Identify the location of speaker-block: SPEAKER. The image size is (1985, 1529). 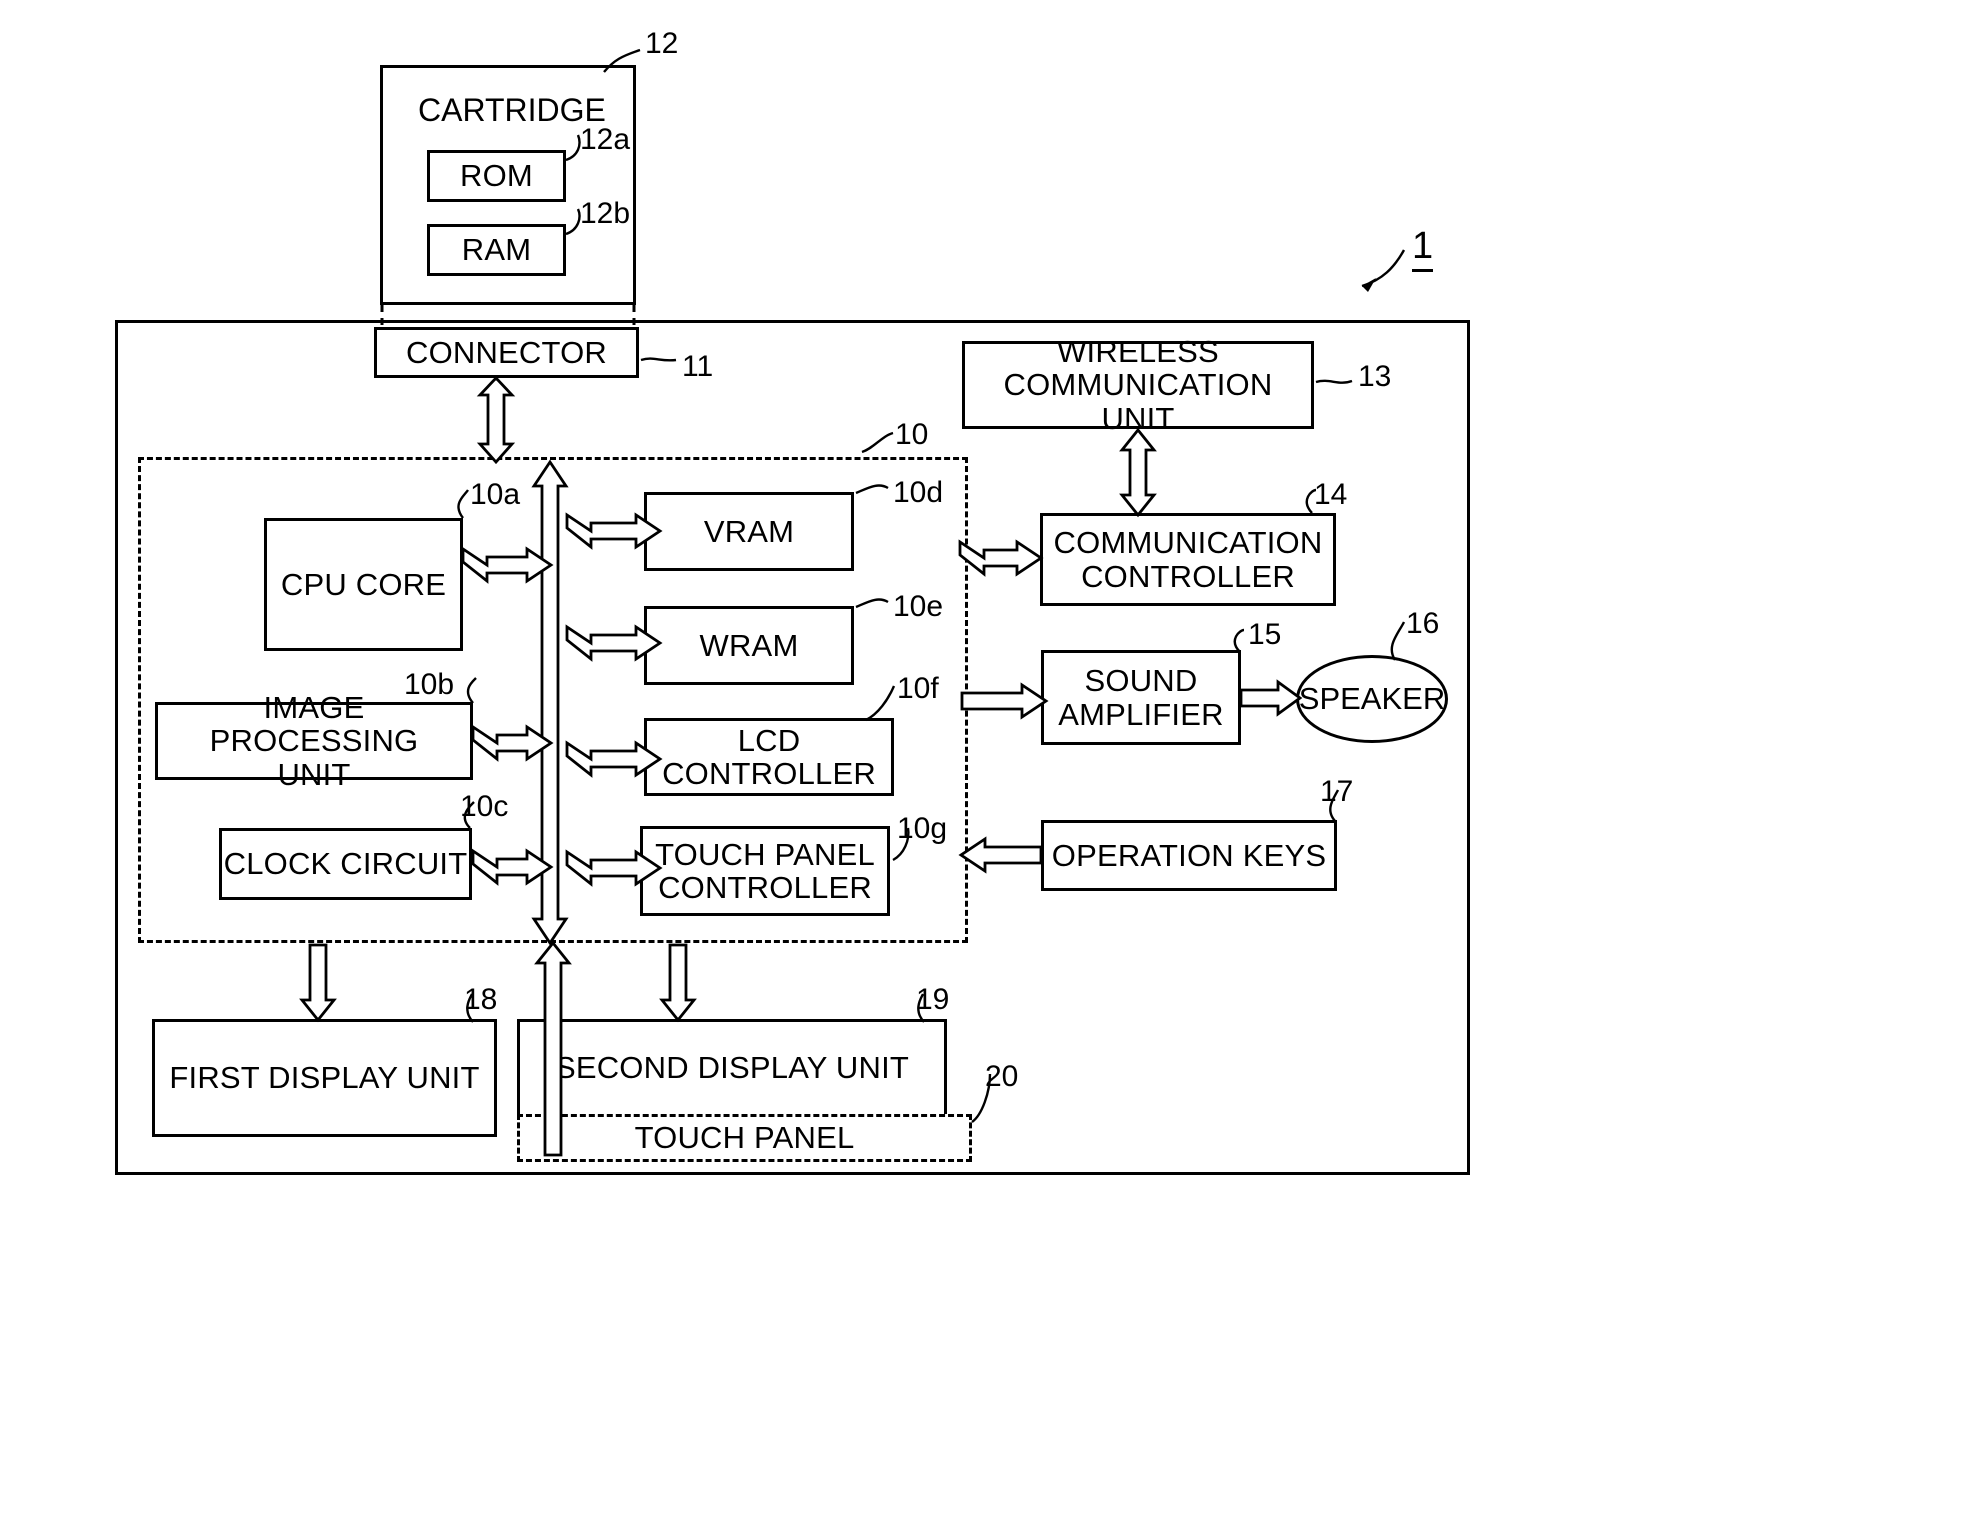
(1372, 699).